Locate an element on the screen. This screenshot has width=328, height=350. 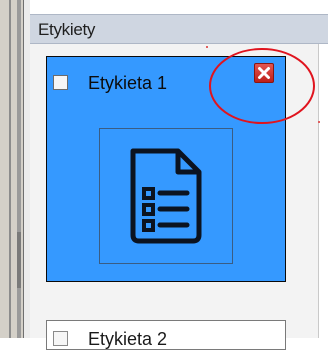
splitter-line is located at coordinates (10, 169).